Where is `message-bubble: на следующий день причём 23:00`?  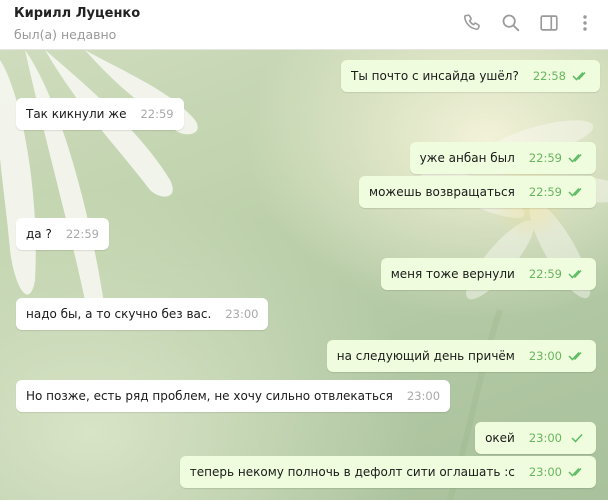 message-bubble: на следующий день причём 23:00 is located at coordinates (461, 356).